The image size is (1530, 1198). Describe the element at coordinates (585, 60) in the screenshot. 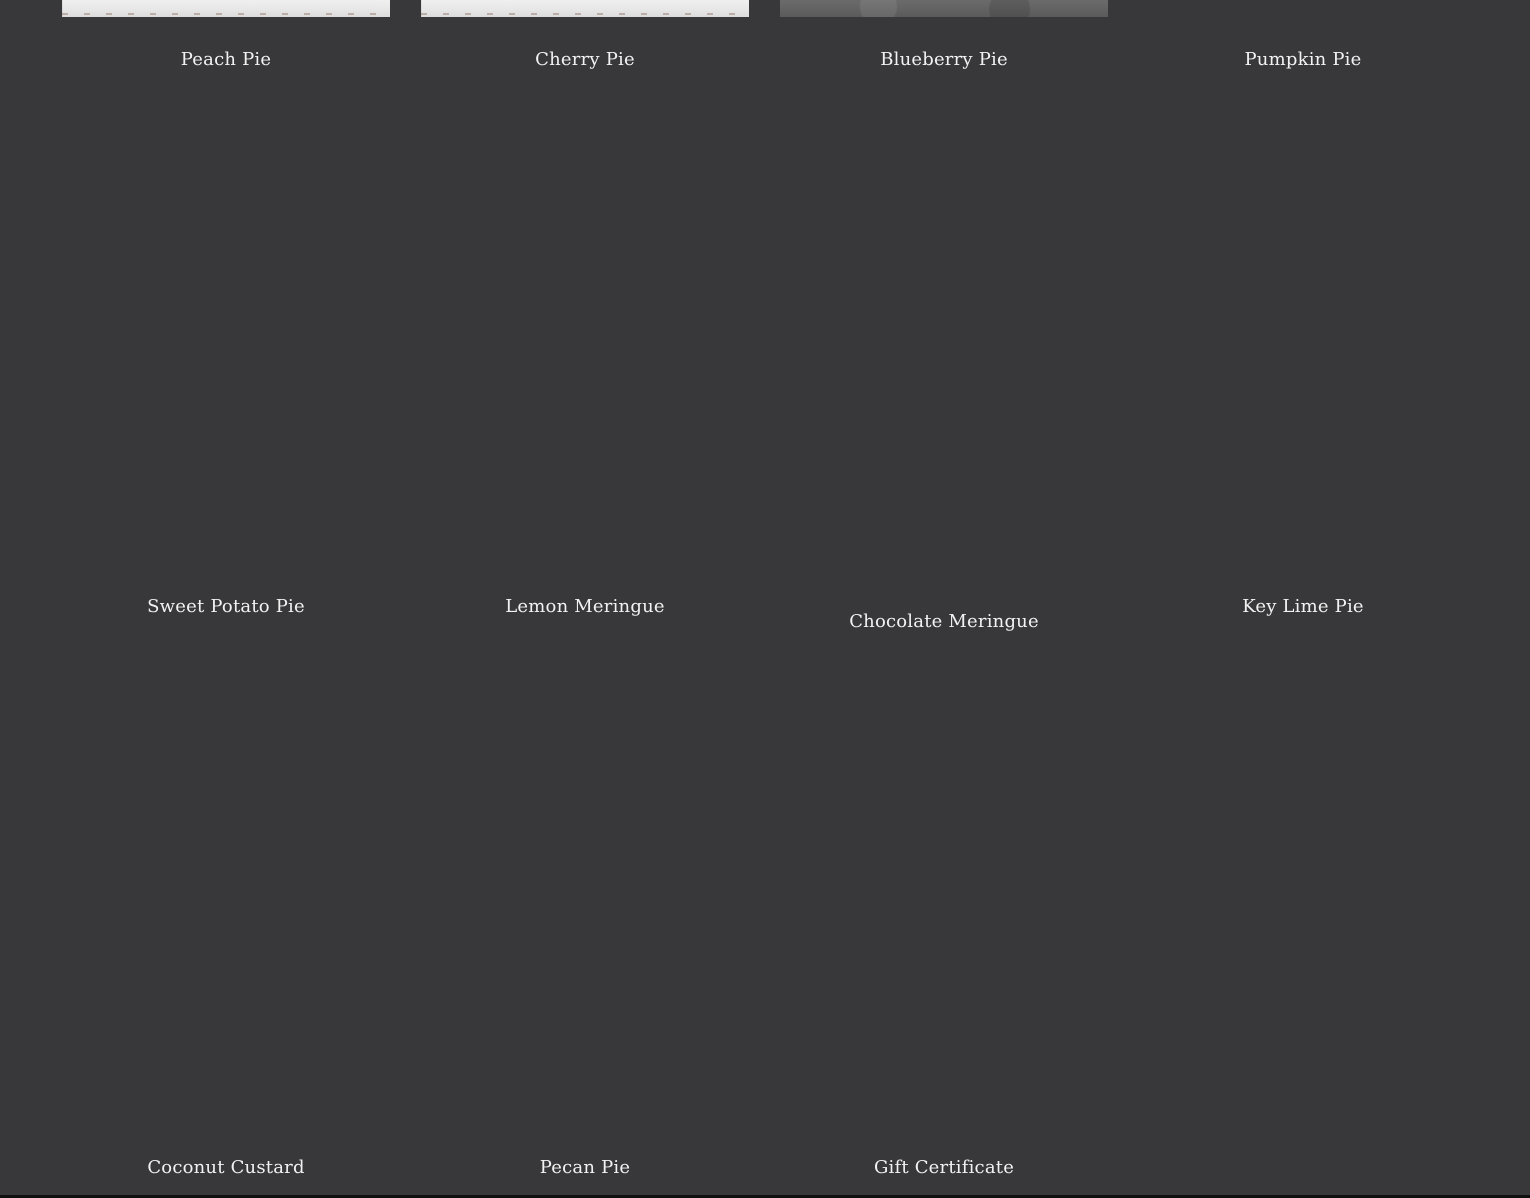

I see `product-title-cherry-pie: Cherry Pie` at that location.